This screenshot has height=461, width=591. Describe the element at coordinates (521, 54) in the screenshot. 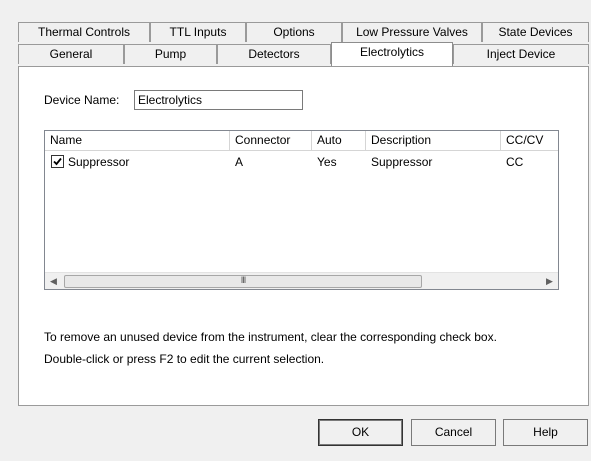

I see `tab-inject-device: Inject Device` at that location.